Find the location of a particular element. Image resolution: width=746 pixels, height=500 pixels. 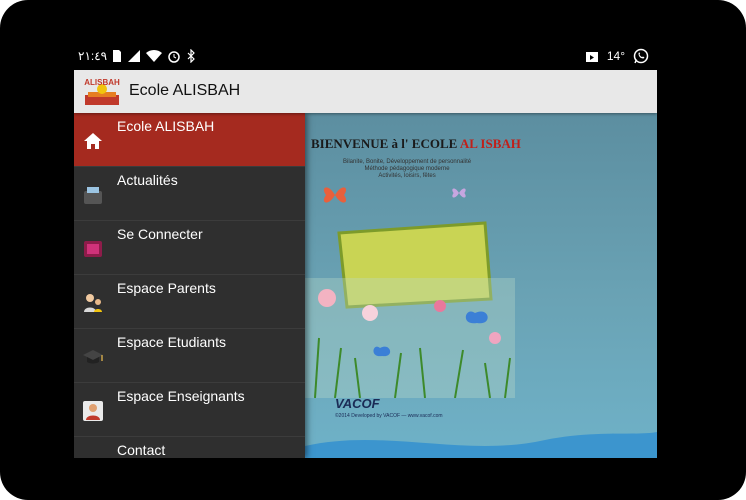

status-bar: ٢١:٤٩ 14° is located at coordinates (365, 57).